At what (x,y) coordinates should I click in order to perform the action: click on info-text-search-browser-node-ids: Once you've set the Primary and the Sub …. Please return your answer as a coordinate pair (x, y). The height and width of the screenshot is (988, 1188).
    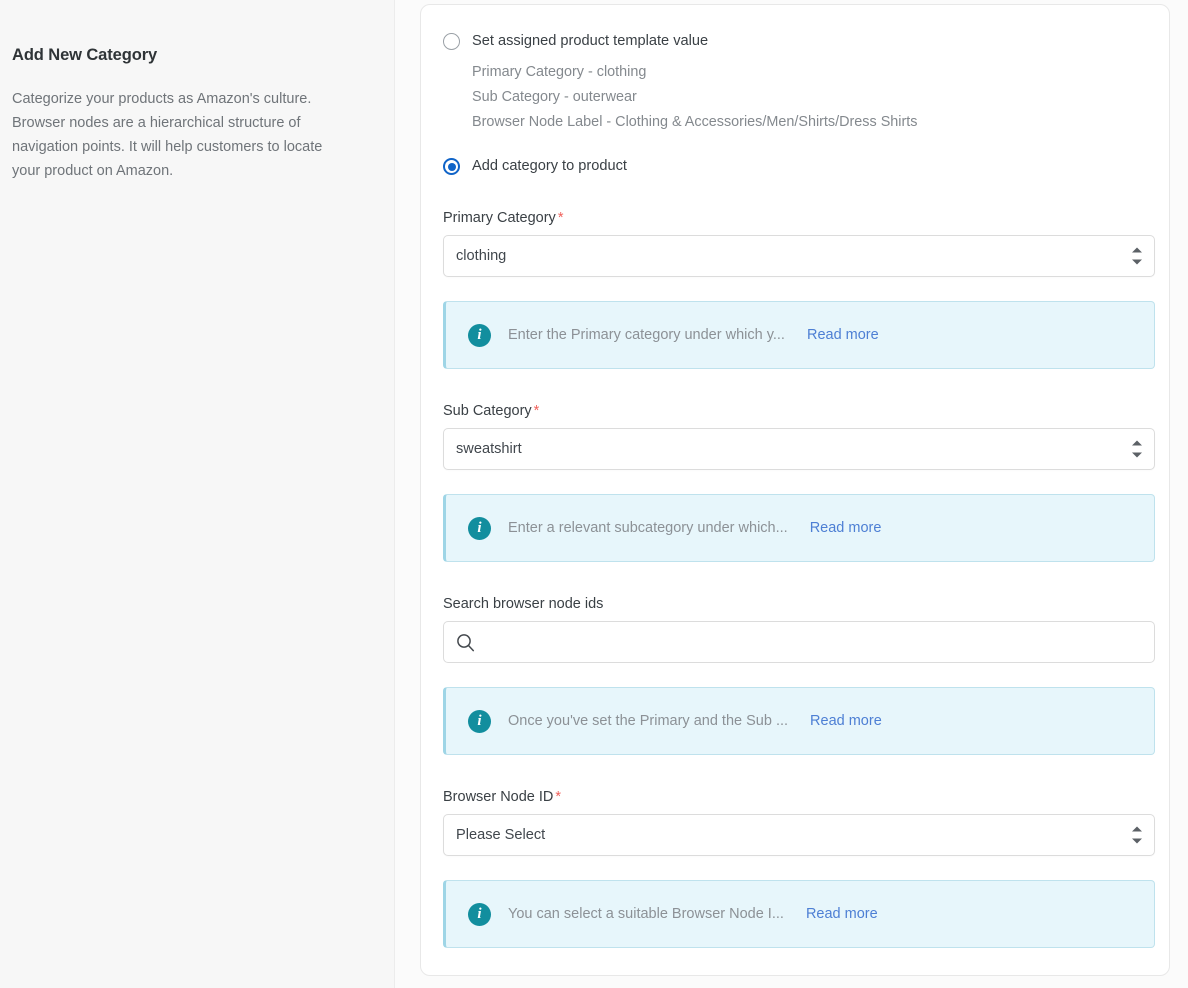
    Looking at the image, I should click on (648, 721).